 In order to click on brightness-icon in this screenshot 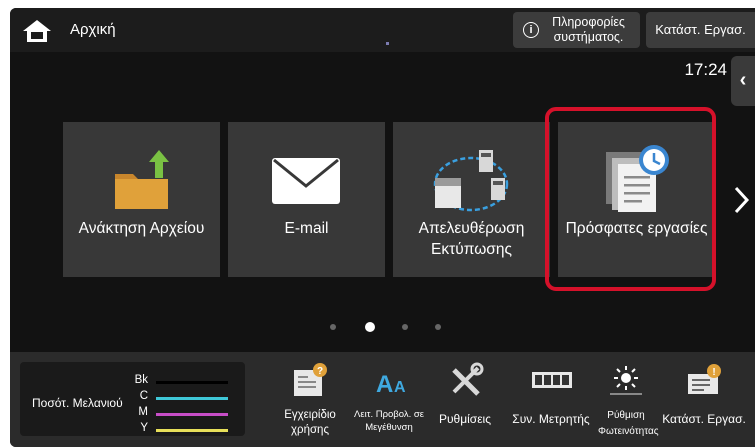, I will do `click(626, 380)`.